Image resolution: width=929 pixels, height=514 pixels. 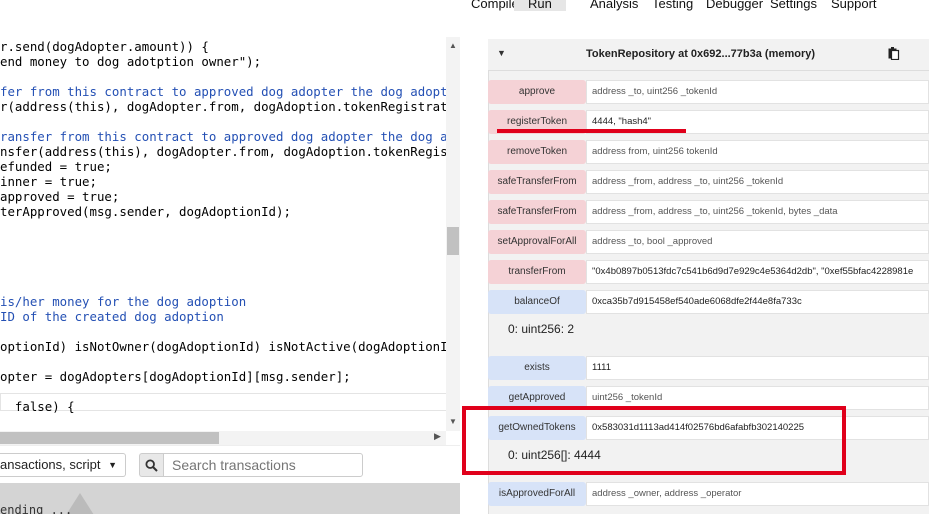 I want to click on function-button-balanceof: balanceOf, so click(x=537, y=302).